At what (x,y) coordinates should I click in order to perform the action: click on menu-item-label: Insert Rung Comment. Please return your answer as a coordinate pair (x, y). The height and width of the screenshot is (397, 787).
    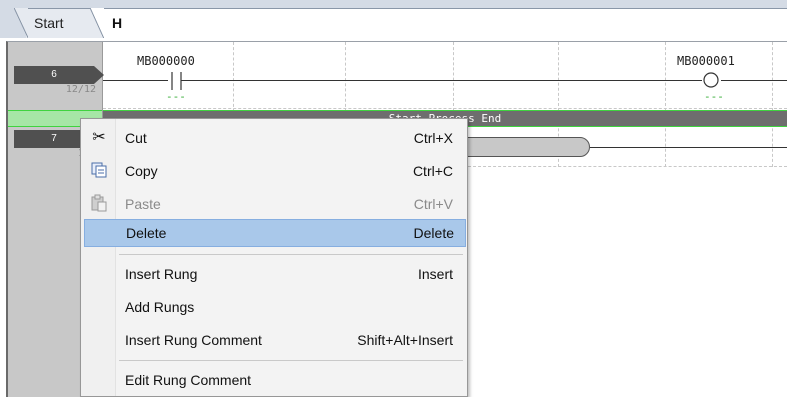
    Looking at the image, I should click on (193, 340).